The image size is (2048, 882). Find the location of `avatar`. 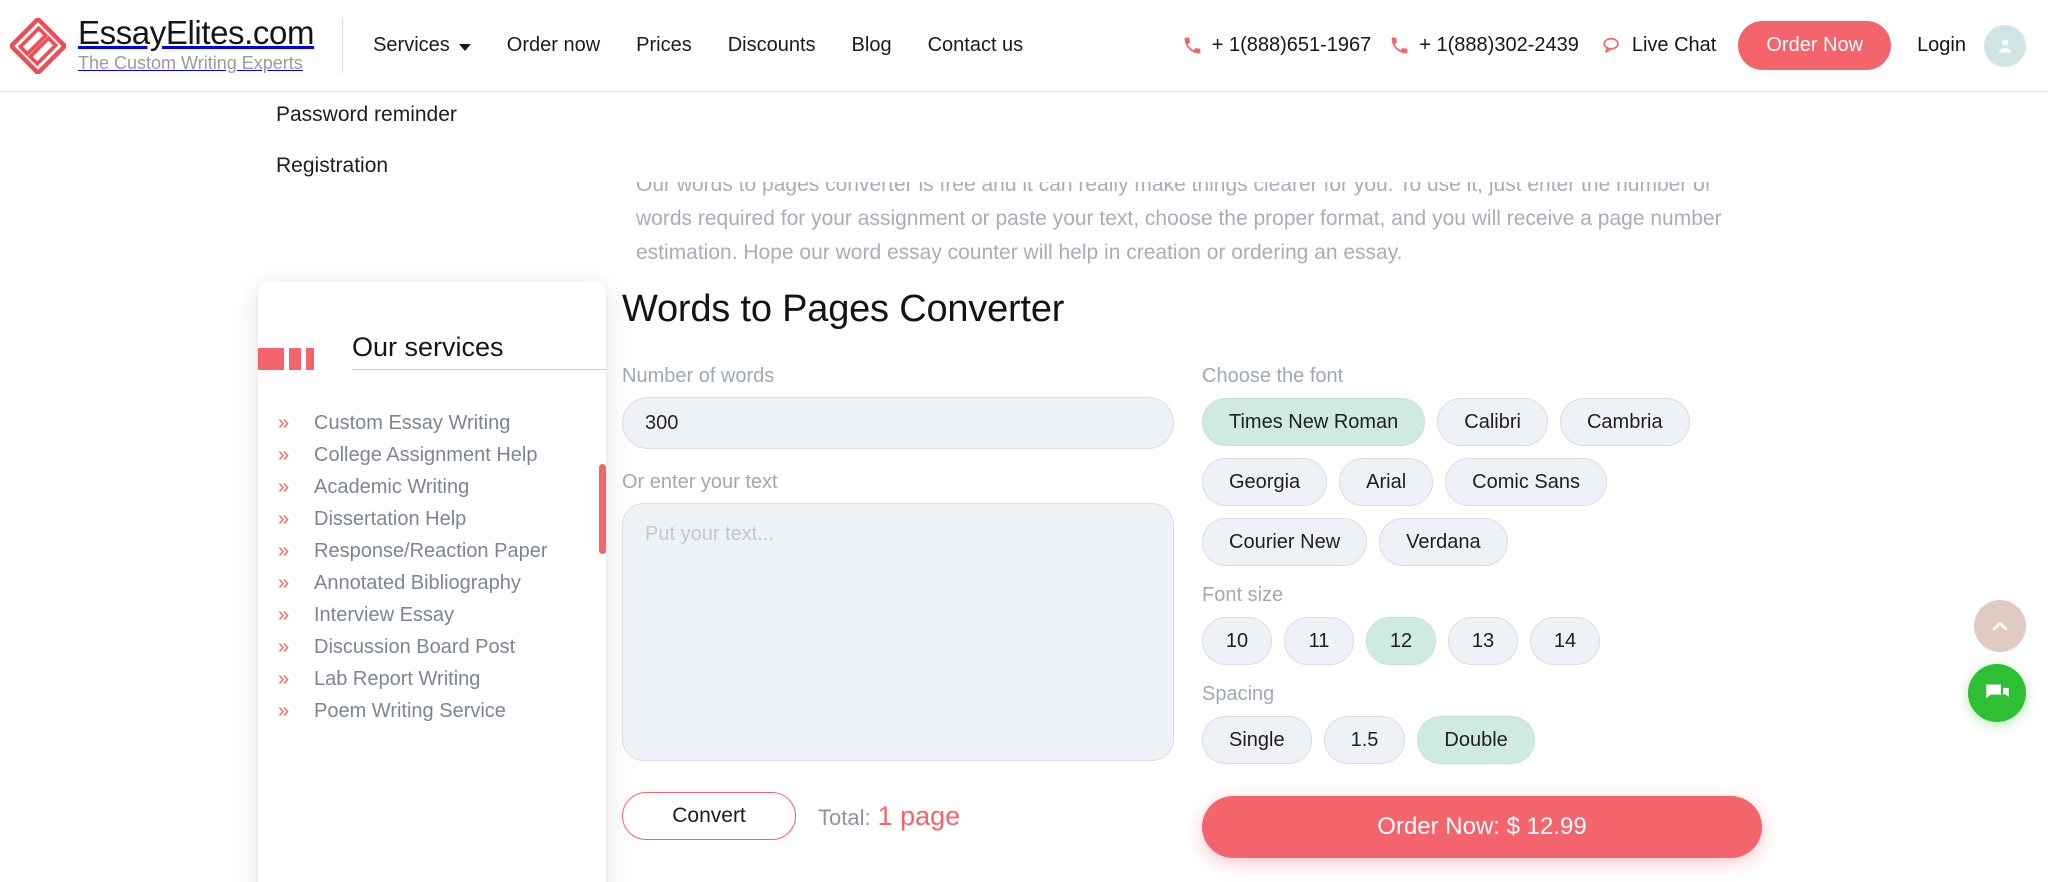

avatar is located at coordinates (2005, 45).